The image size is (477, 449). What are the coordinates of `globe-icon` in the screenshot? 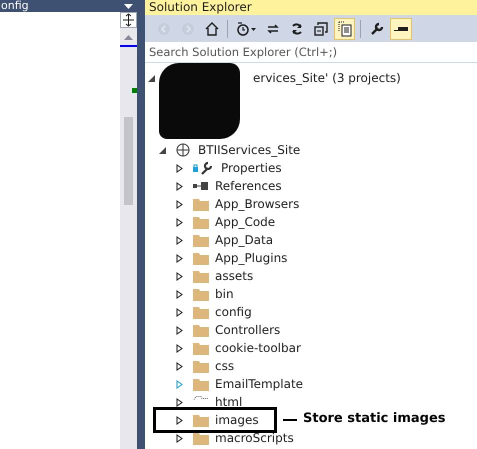 It's located at (184, 150).